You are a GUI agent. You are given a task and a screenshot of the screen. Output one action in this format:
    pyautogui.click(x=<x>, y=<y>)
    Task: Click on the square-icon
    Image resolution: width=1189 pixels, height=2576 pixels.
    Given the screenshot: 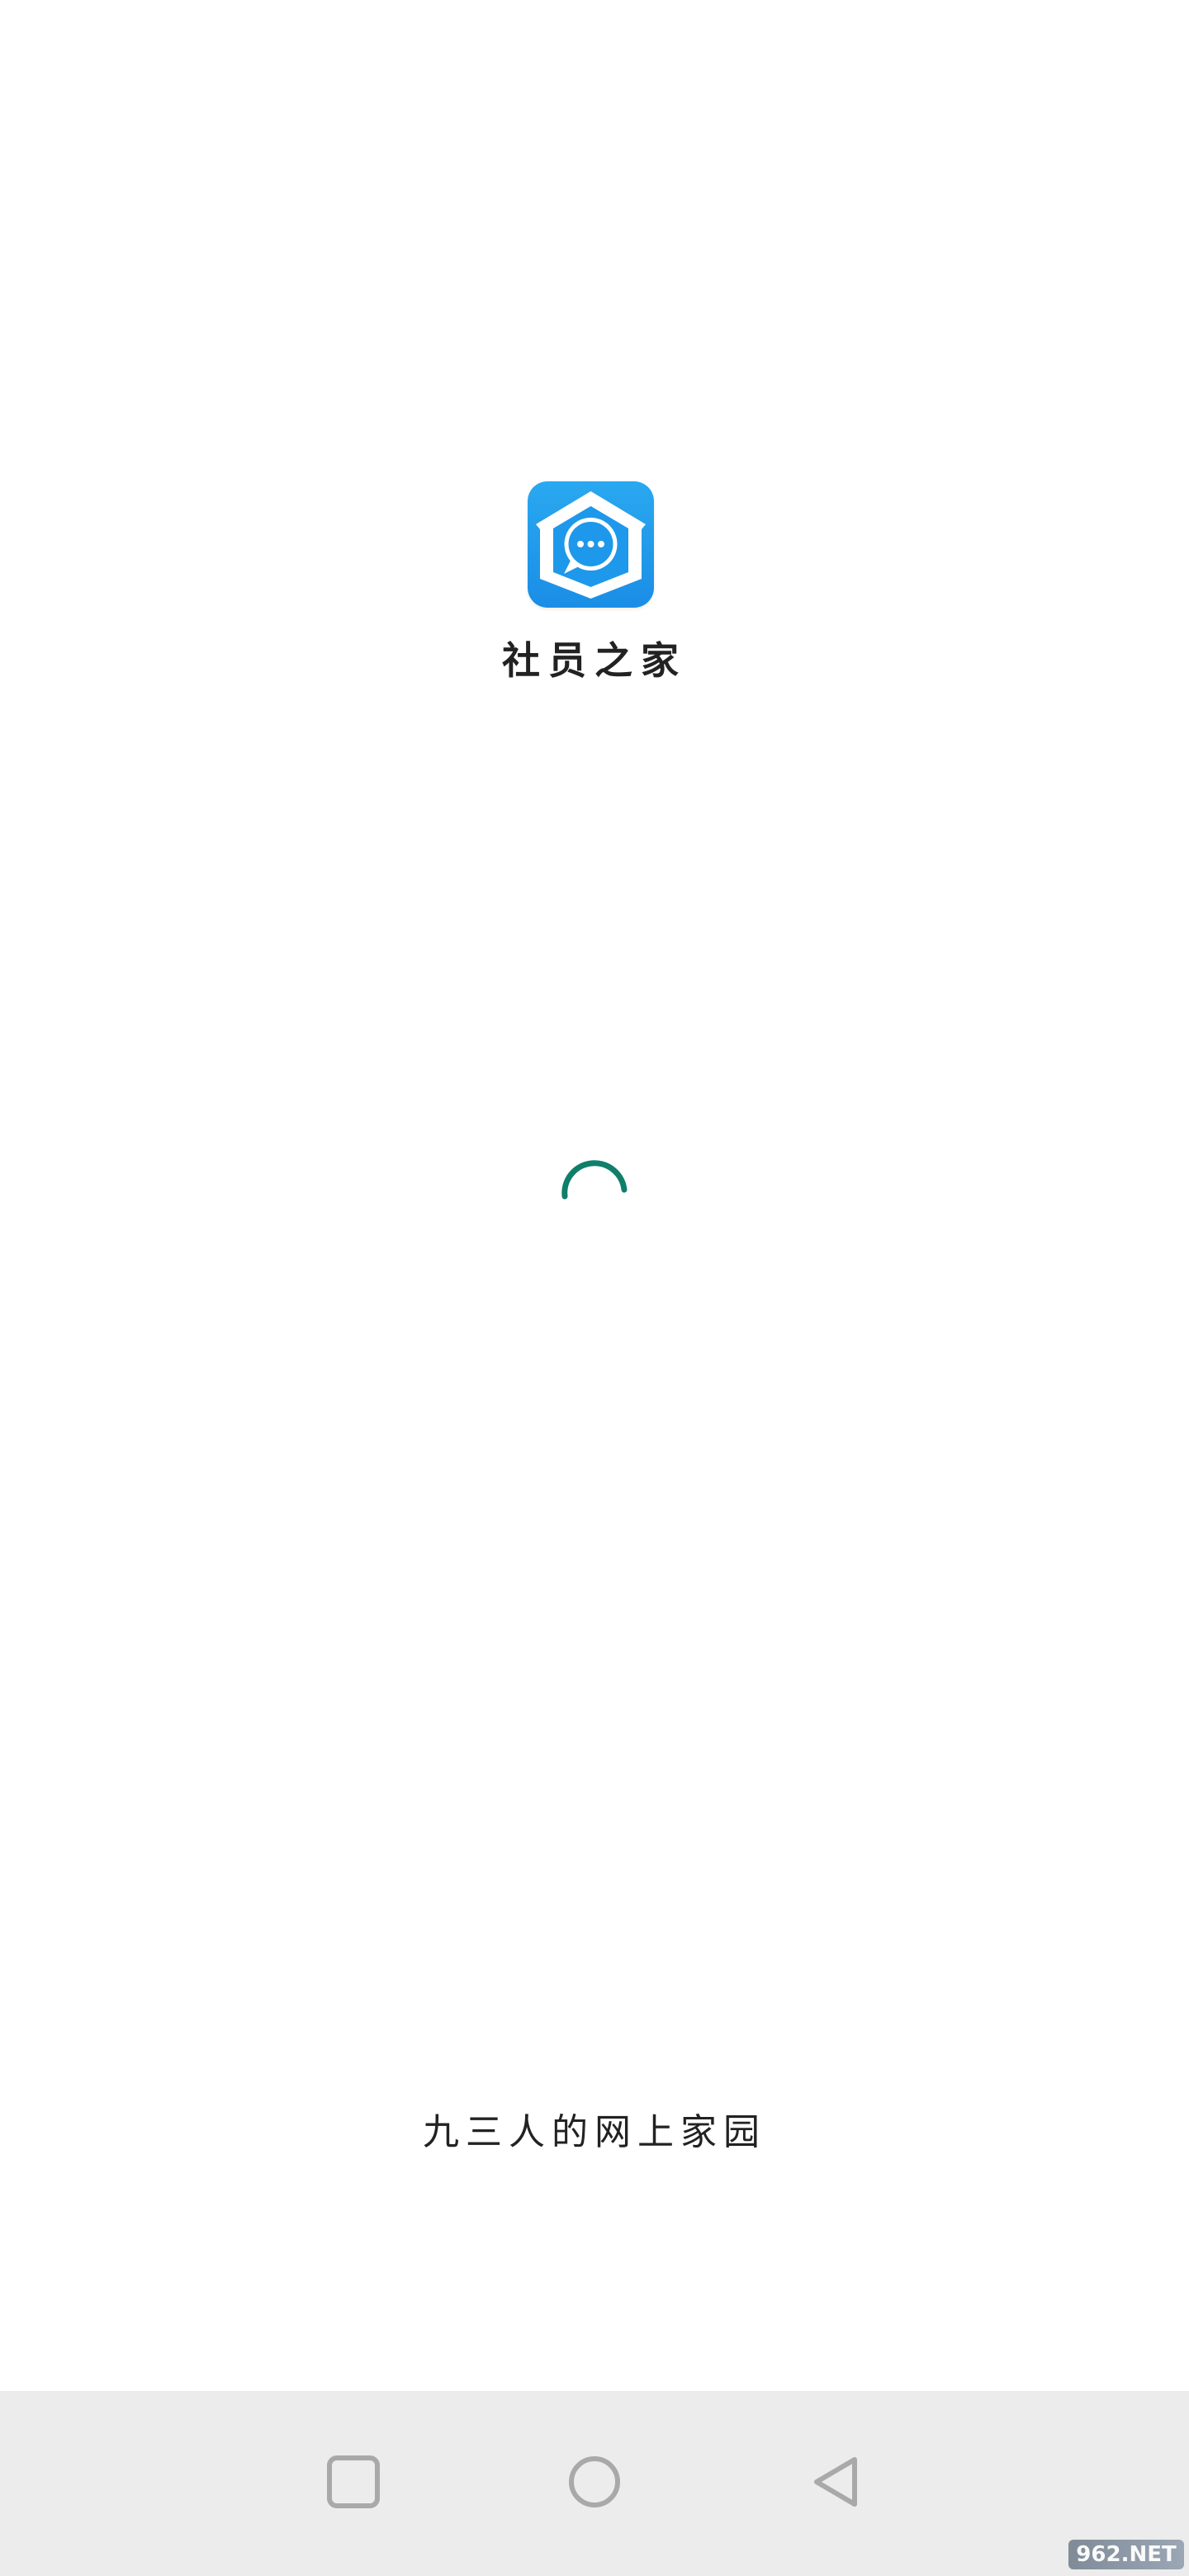 What is the action you would take?
    pyautogui.click(x=353, y=2481)
    